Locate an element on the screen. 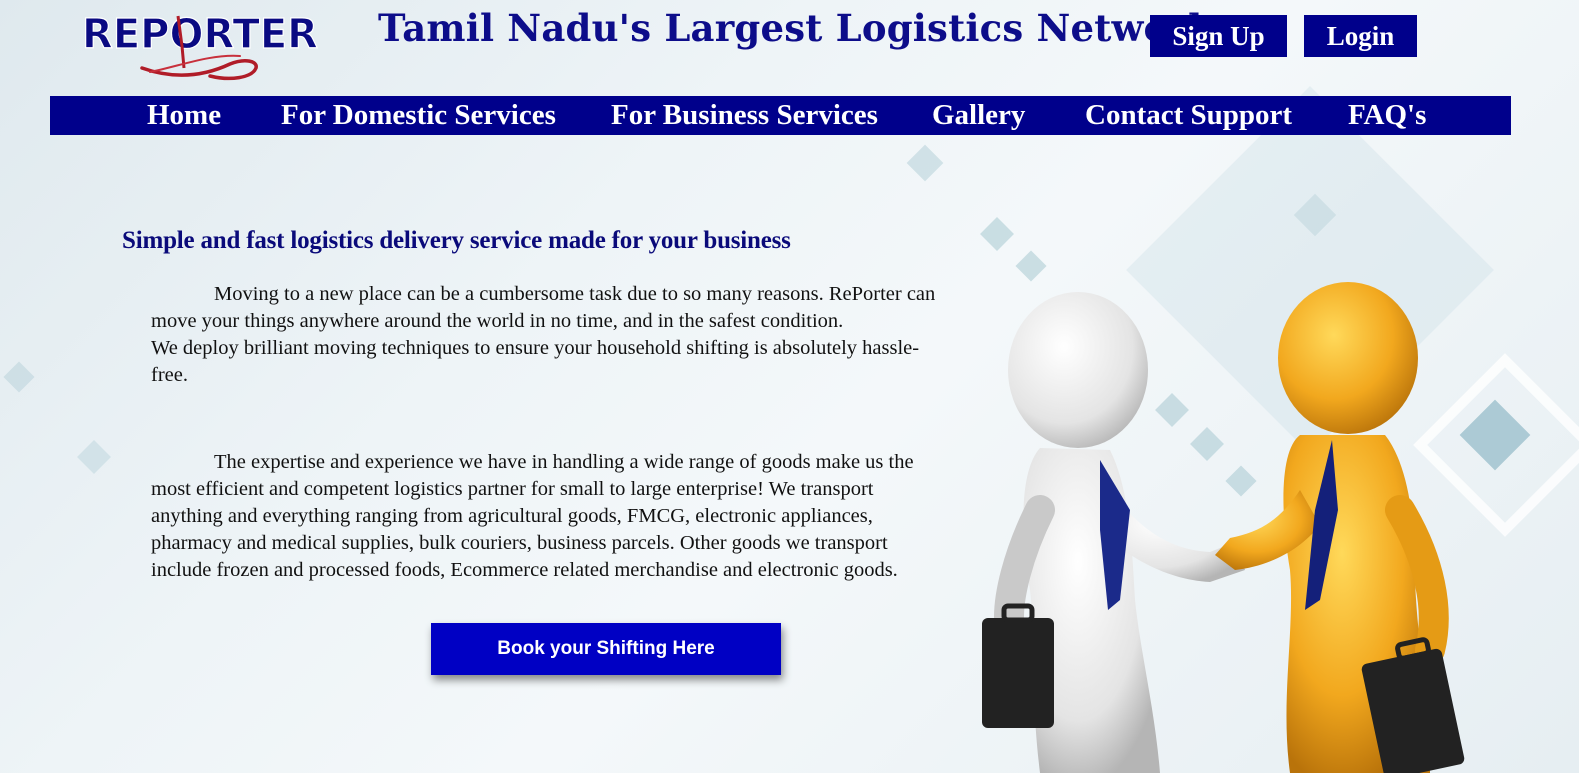 Image resolution: width=1579 pixels, height=773 pixels. nav-faq: FAQ's is located at coordinates (1387, 115).